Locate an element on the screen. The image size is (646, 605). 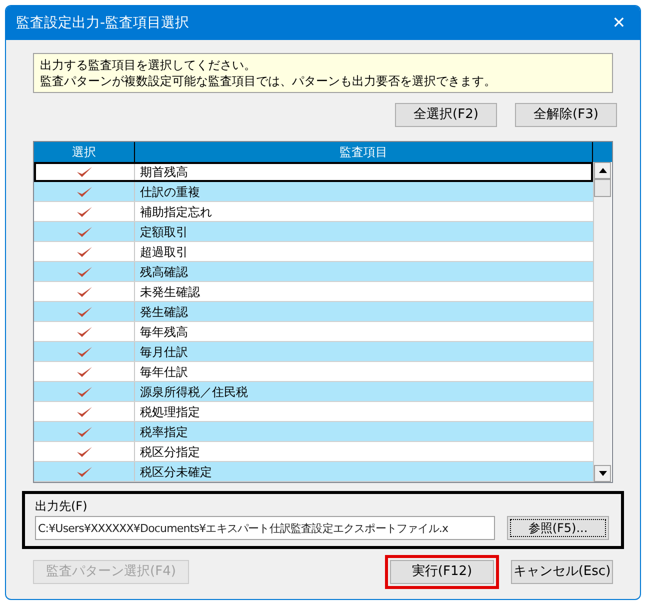
output-path-field: C:¥Users¥XXXXXX¥Documents¥エキスパート仕訳監査設定エクスポートファイル.x is located at coordinates (265, 528).